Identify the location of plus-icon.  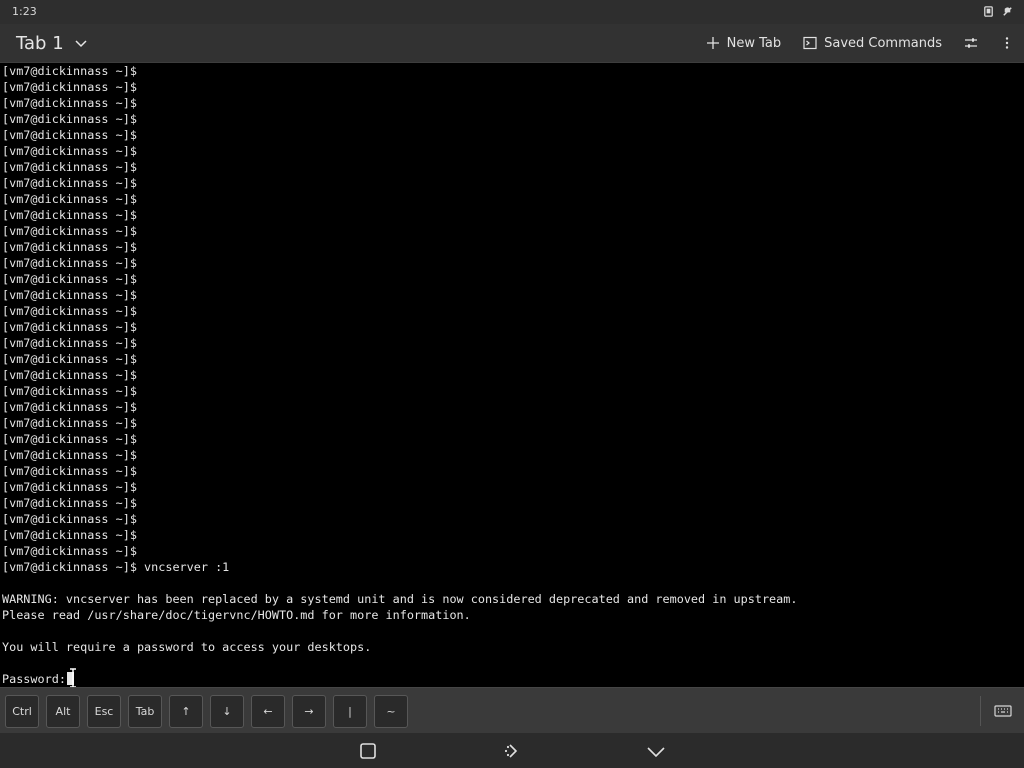
(712, 43).